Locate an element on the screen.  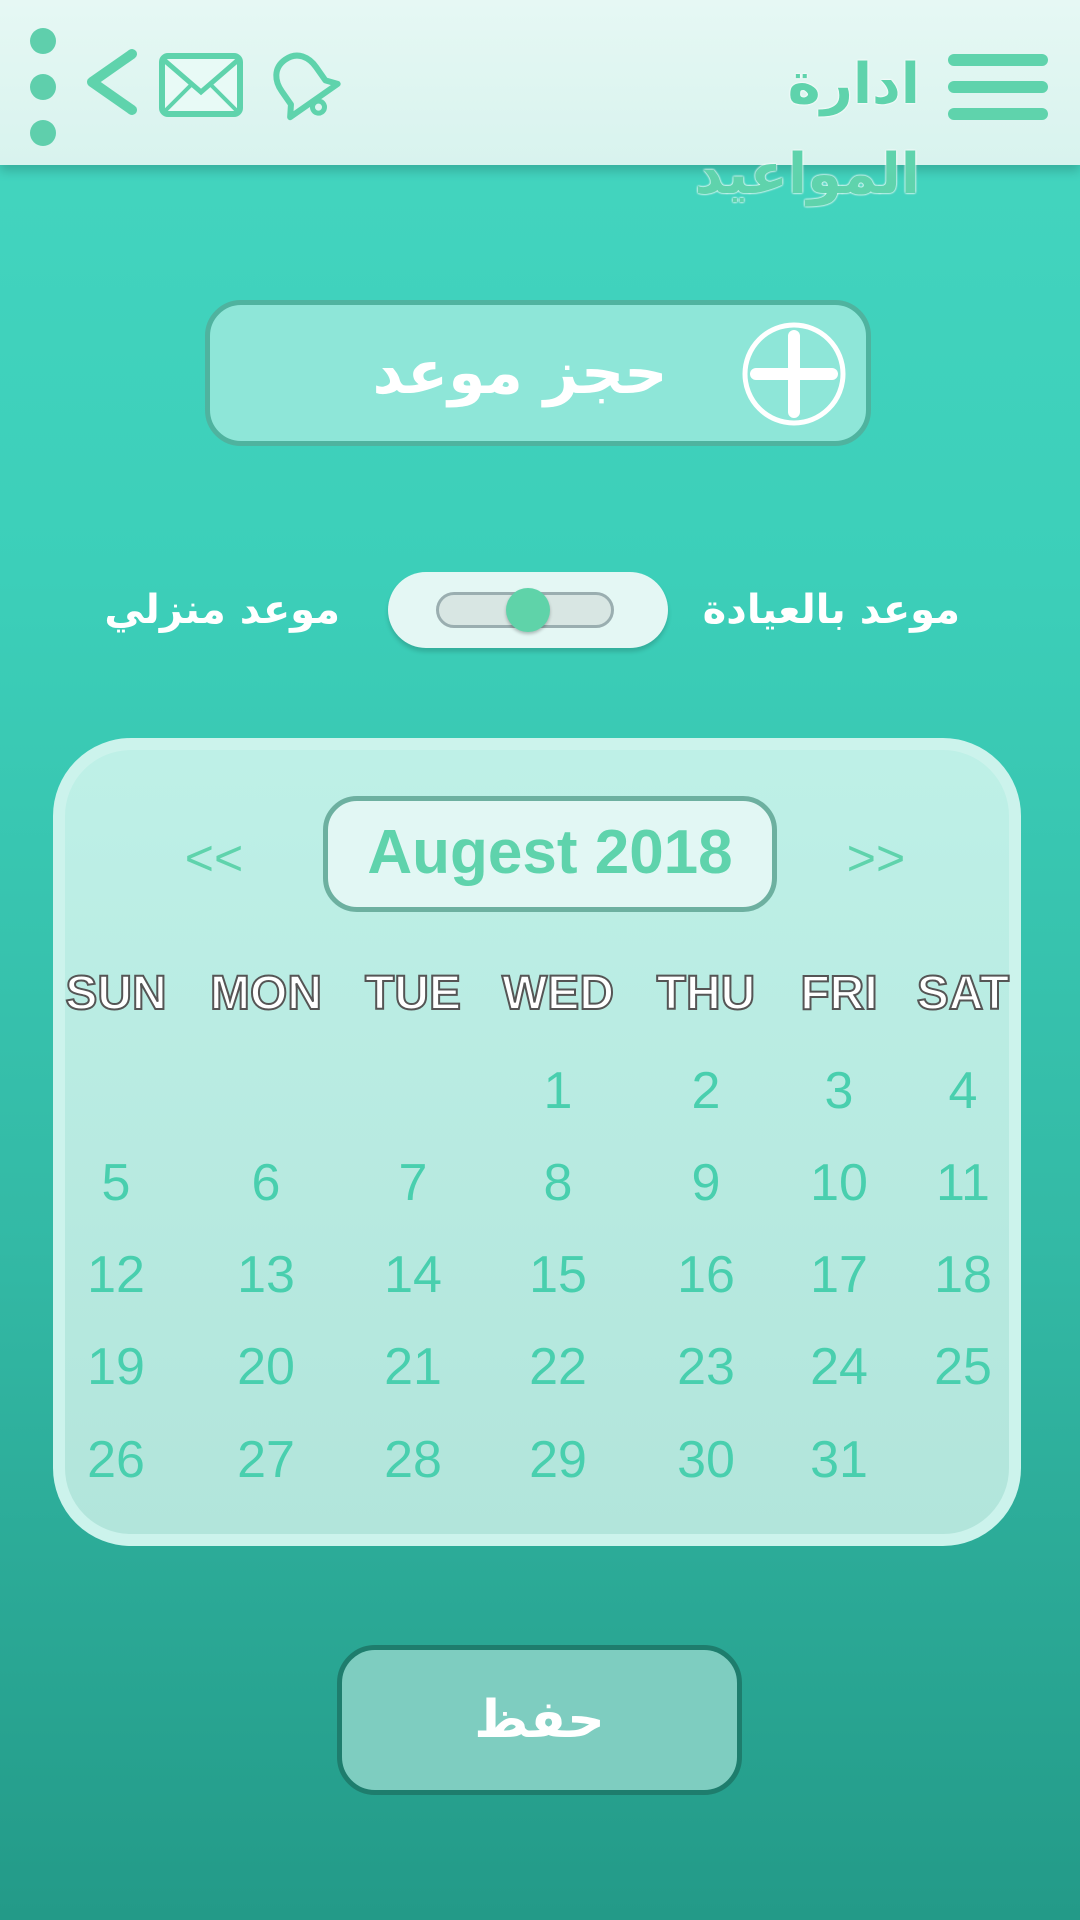
weekday-header: WED is located at coordinates (558, 993).